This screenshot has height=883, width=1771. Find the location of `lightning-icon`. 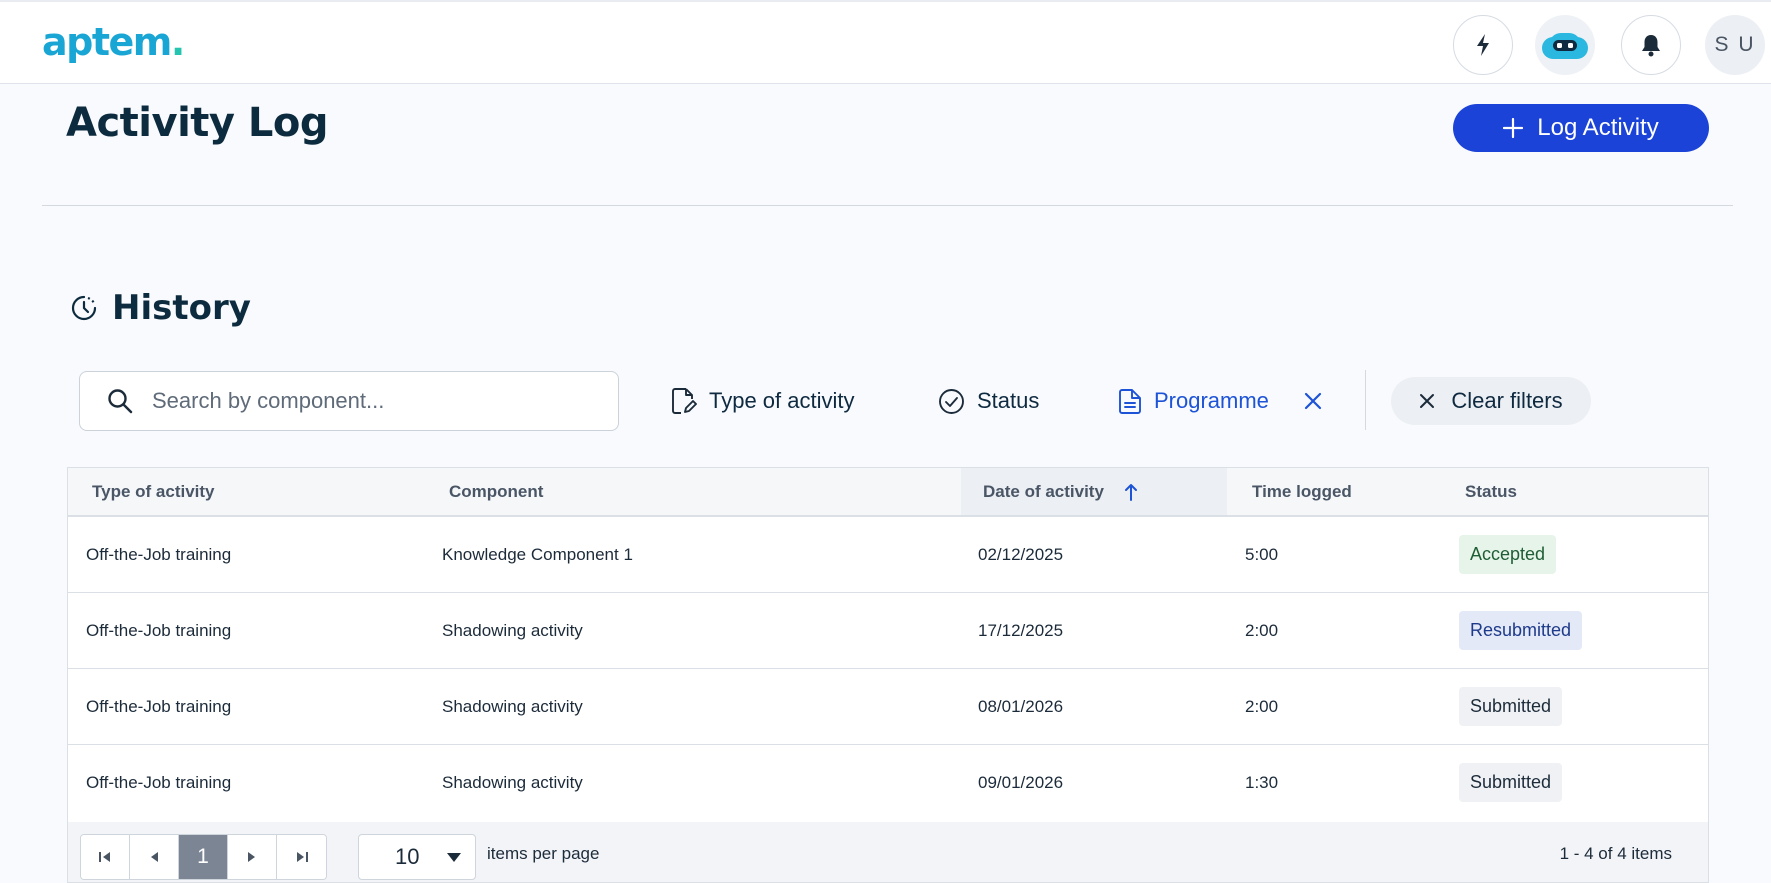

lightning-icon is located at coordinates (1483, 45).